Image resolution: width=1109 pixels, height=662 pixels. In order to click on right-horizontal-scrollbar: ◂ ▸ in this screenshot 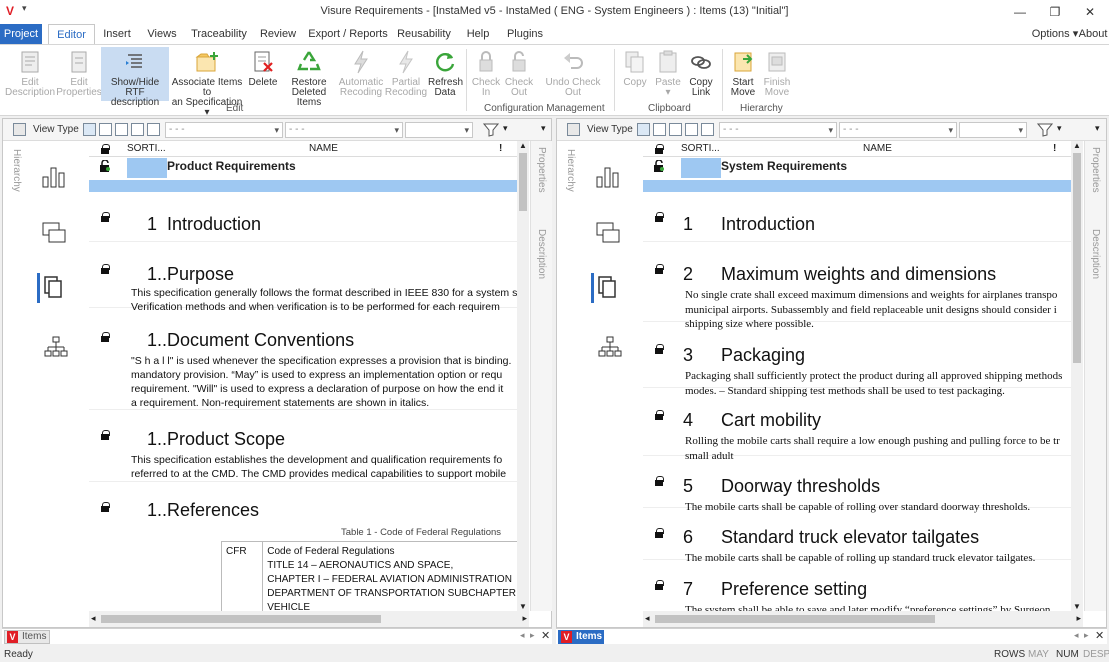, I will do `click(863, 619)`.